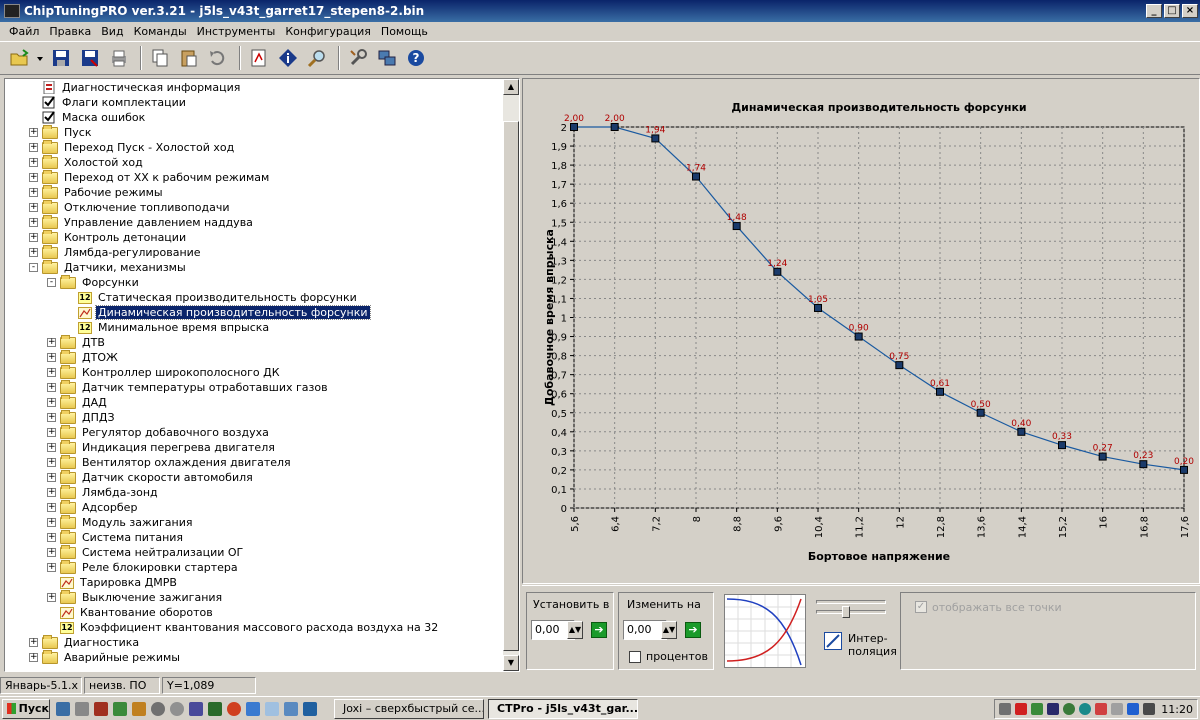 The image size is (1200, 720). What do you see at coordinates (83, 357) in the screenshot?
I see `tree-node: + ДТОЖ` at bounding box center [83, 357].